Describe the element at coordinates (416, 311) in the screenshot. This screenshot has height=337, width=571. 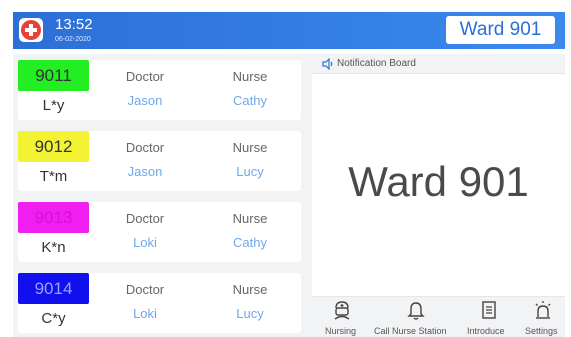
I see `bell-icon` at that location.